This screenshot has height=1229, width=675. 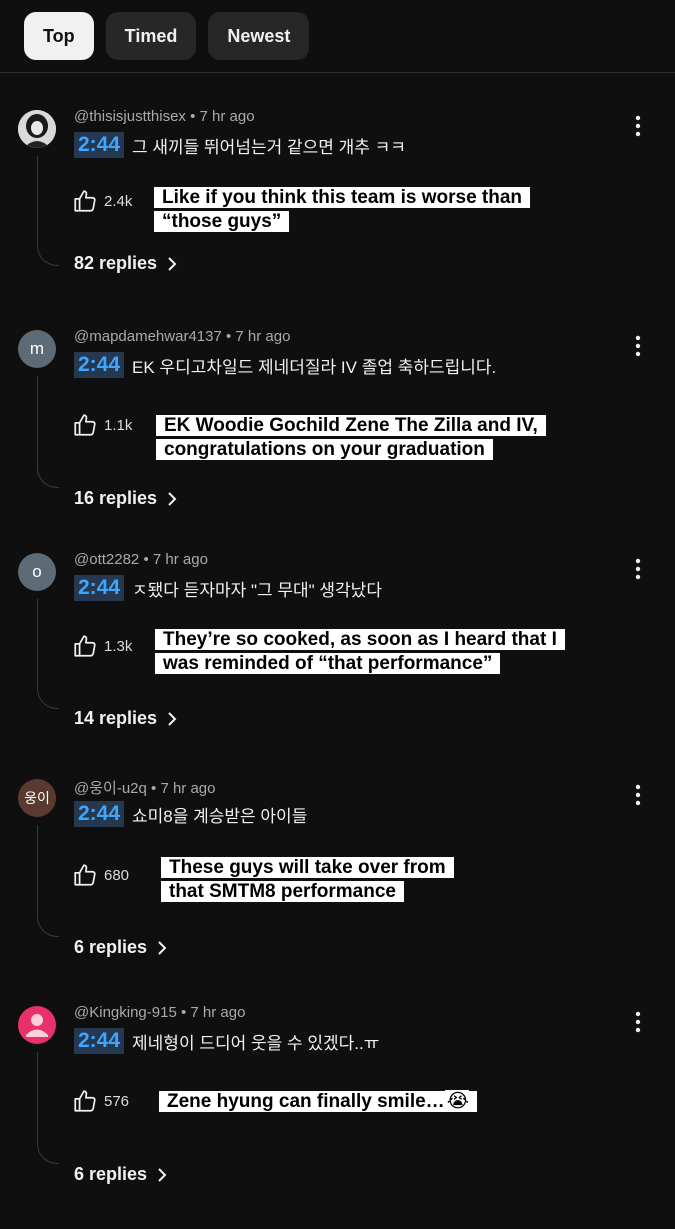 I want to click on tab-newest: Newest, so click(x=259, y=36).